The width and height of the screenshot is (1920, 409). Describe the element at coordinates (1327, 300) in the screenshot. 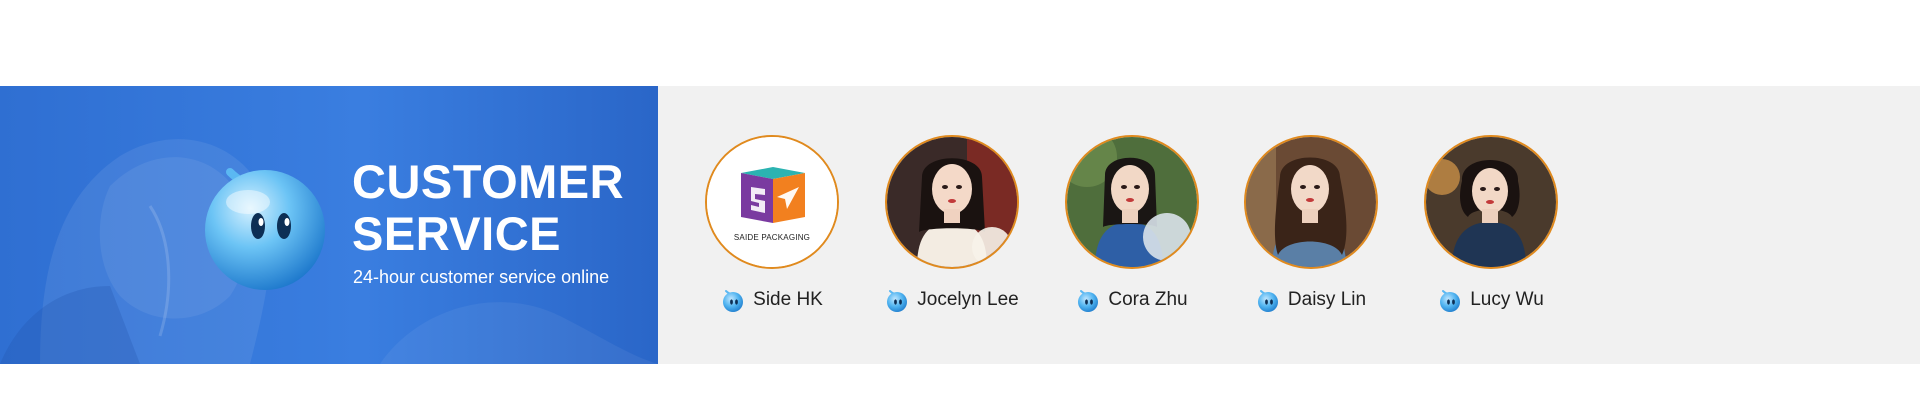

I see `agent-name: Daisy Lin` at that location.